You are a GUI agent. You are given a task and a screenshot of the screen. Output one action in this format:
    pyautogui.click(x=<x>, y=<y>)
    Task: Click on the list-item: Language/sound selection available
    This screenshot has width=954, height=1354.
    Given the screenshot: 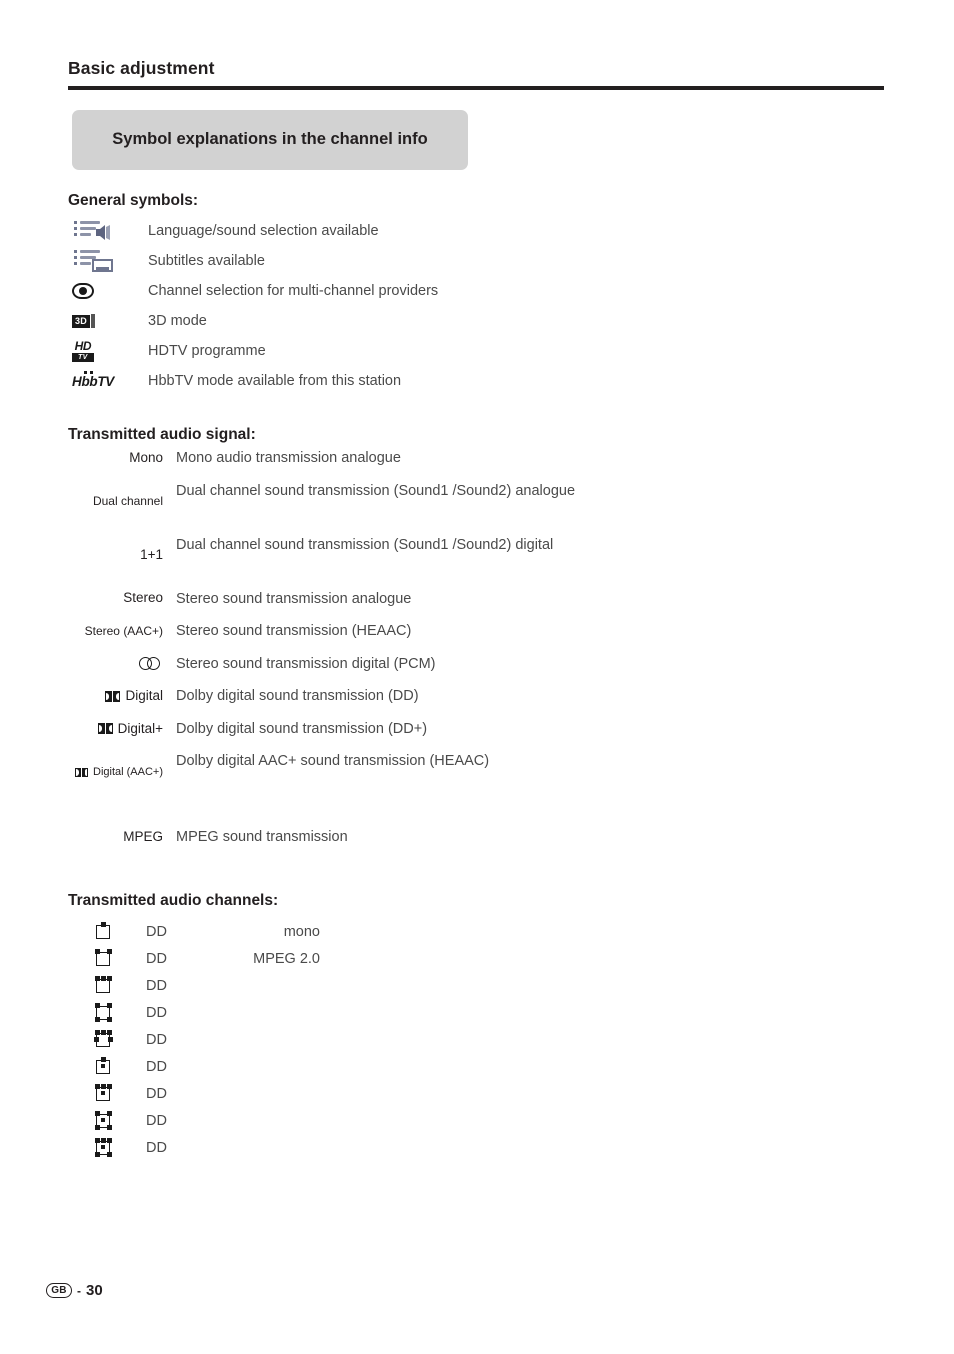 What is the action you would take?
    pyautogui.click(x=368, y=231)
    